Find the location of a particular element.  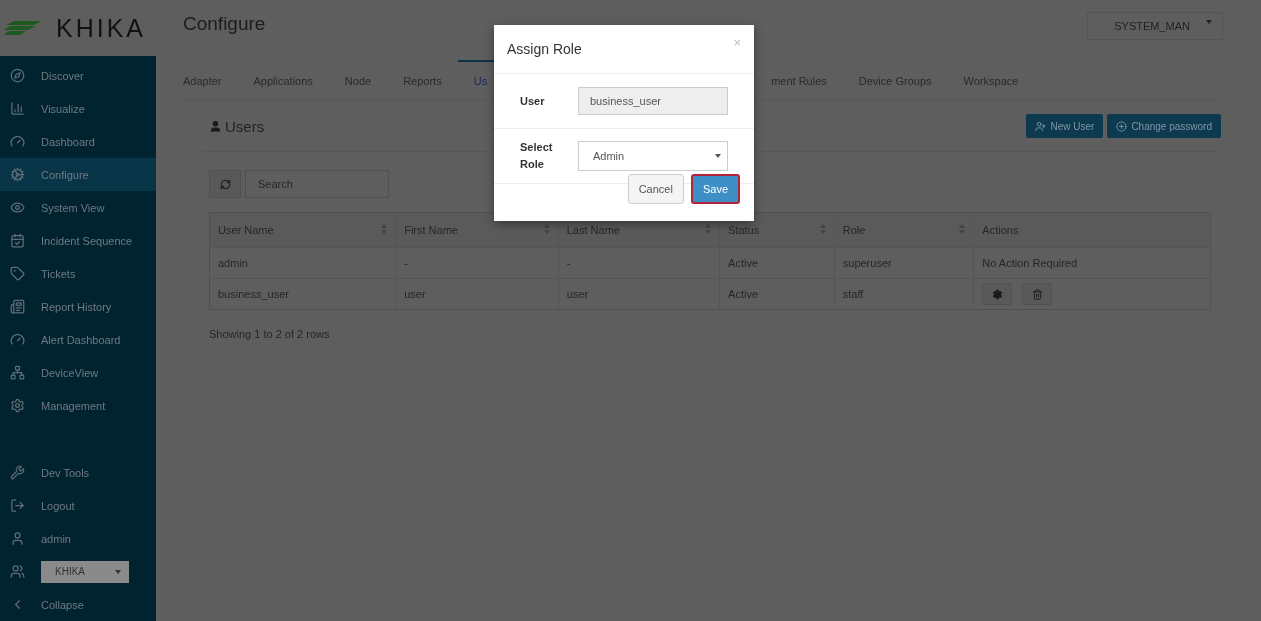

refresh-button is located at coordinates (225, 184).